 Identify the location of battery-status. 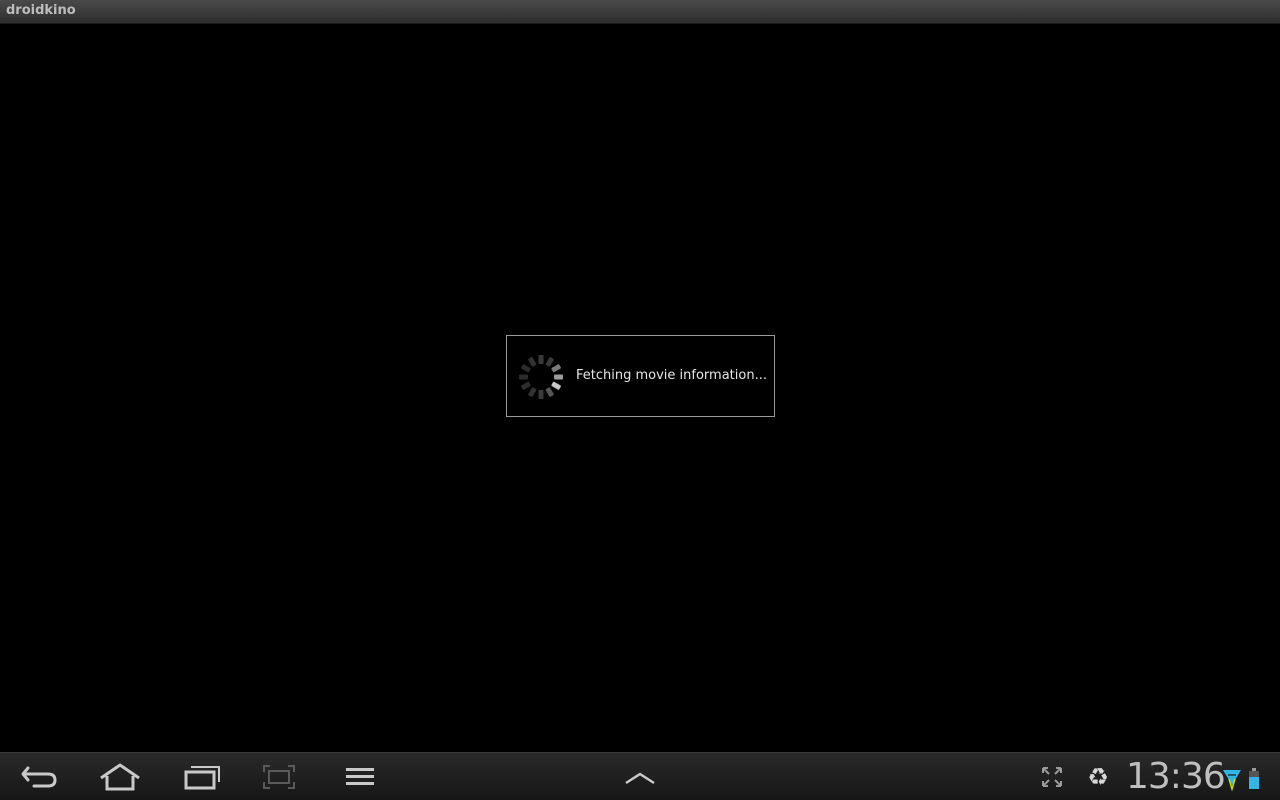
(1254, 779).